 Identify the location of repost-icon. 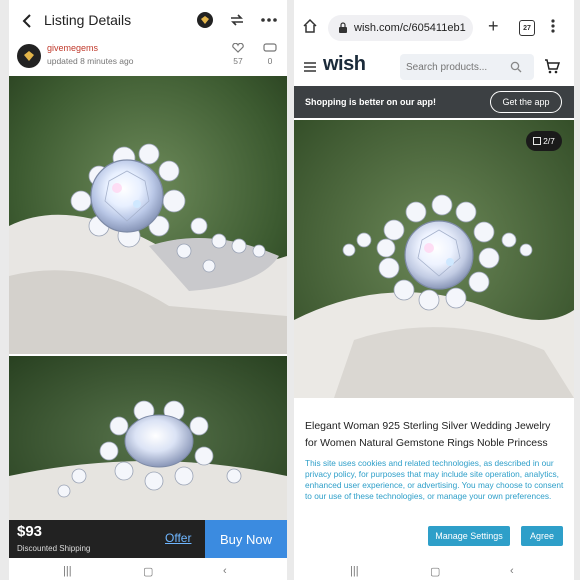
(237, 20).